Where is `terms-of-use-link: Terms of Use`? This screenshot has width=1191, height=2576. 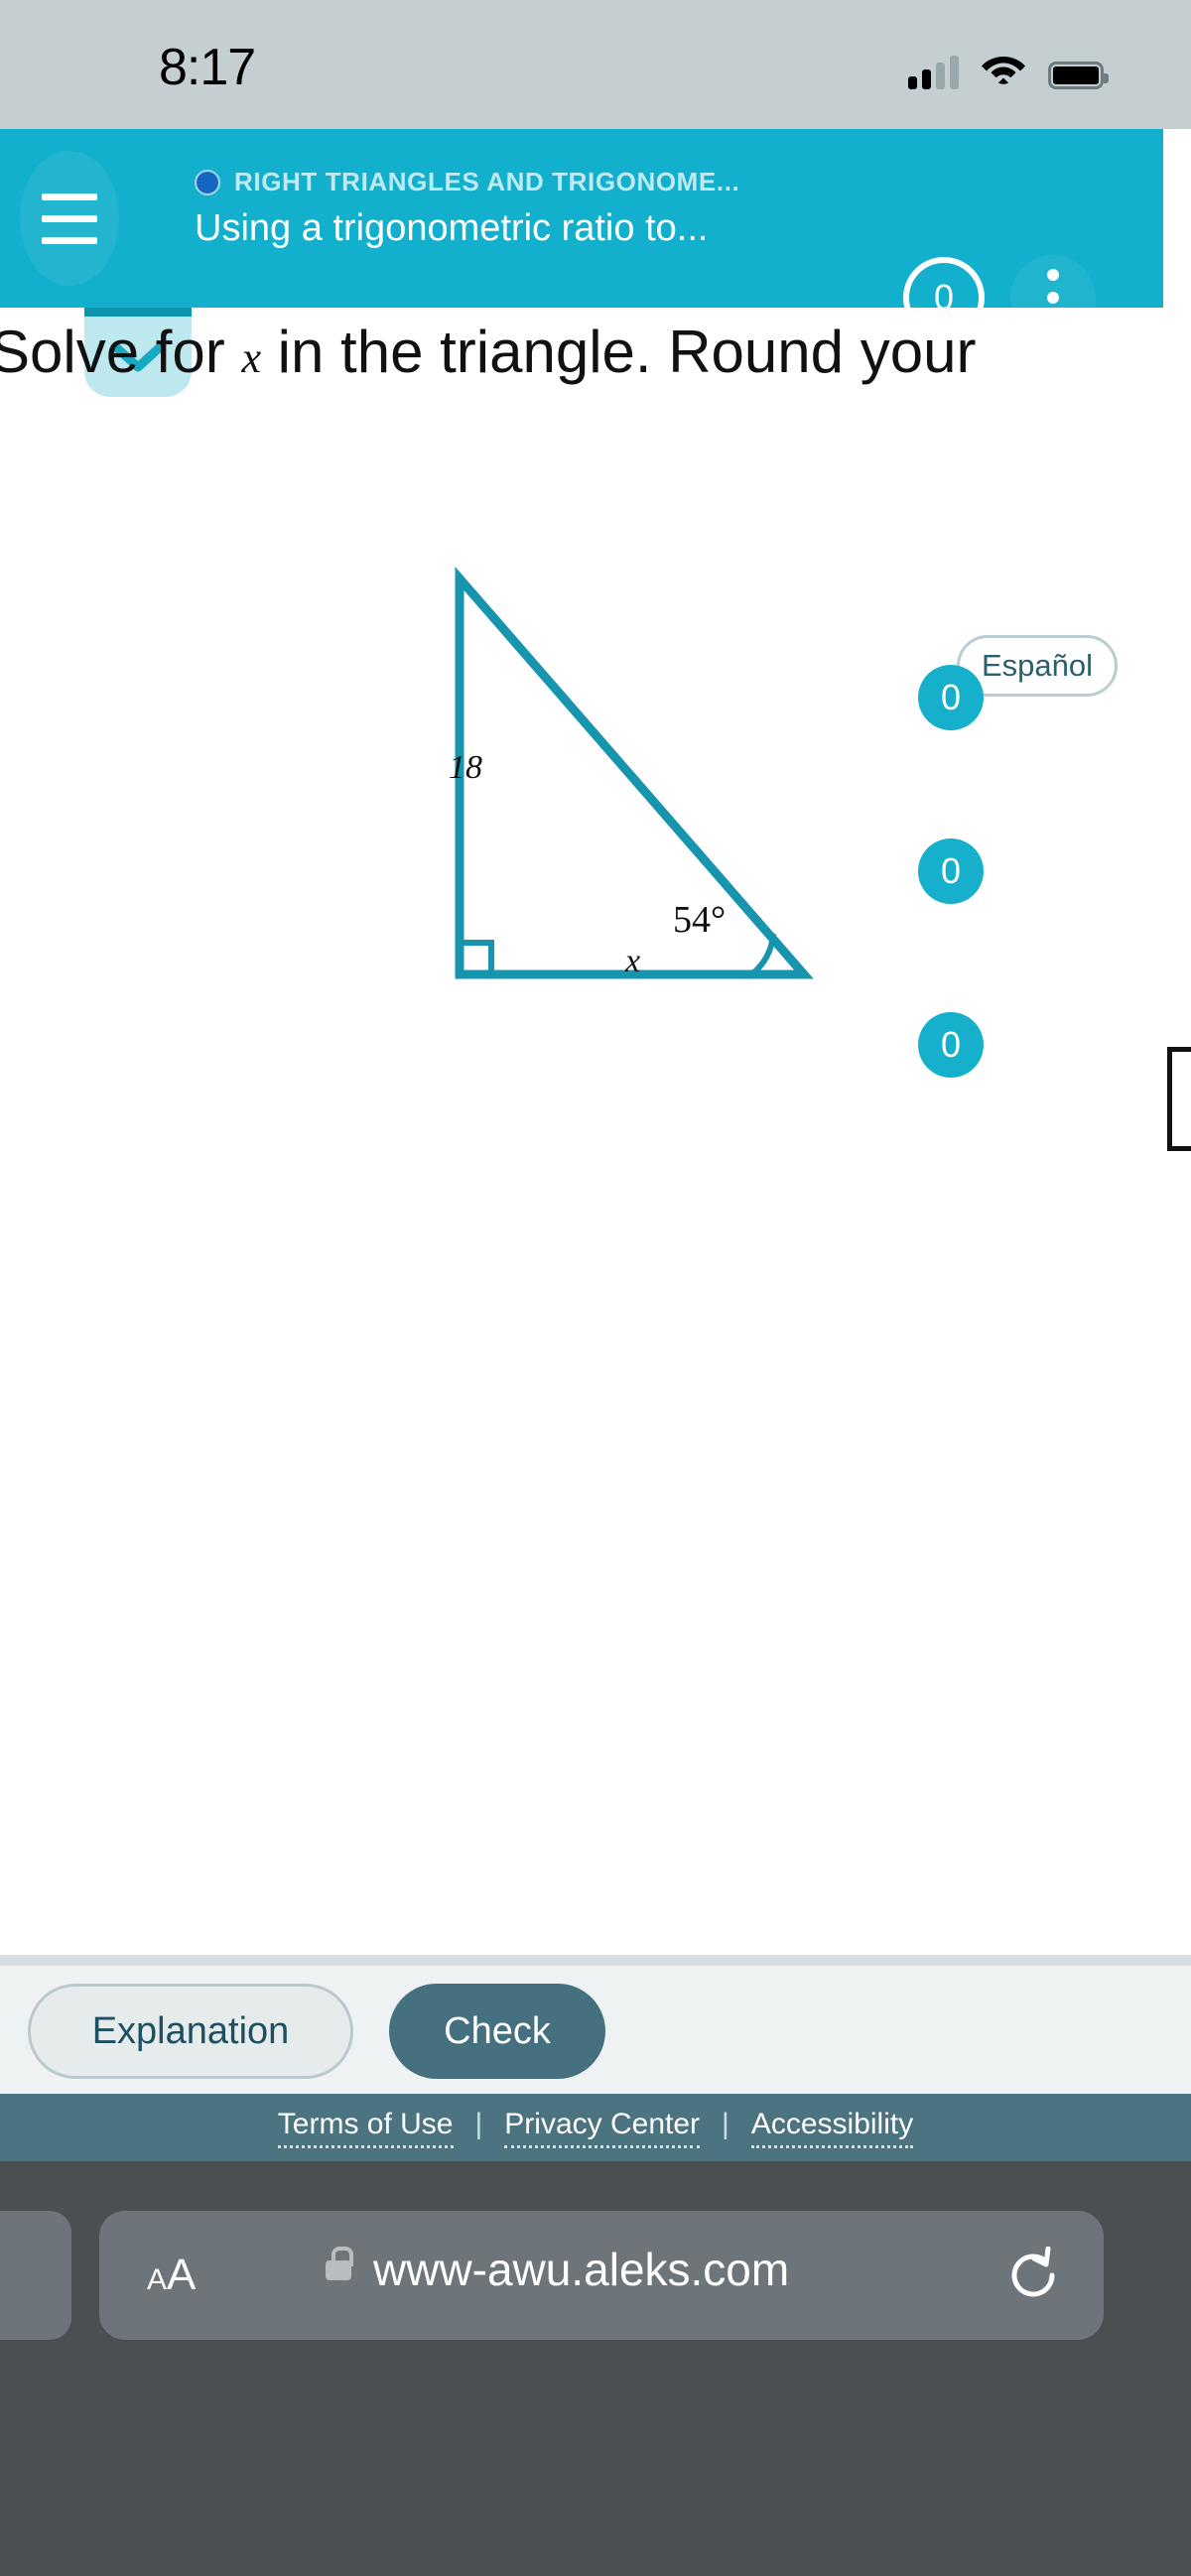 terms-of-use-link: Terms of Use is located at coordinates (365, 2128).